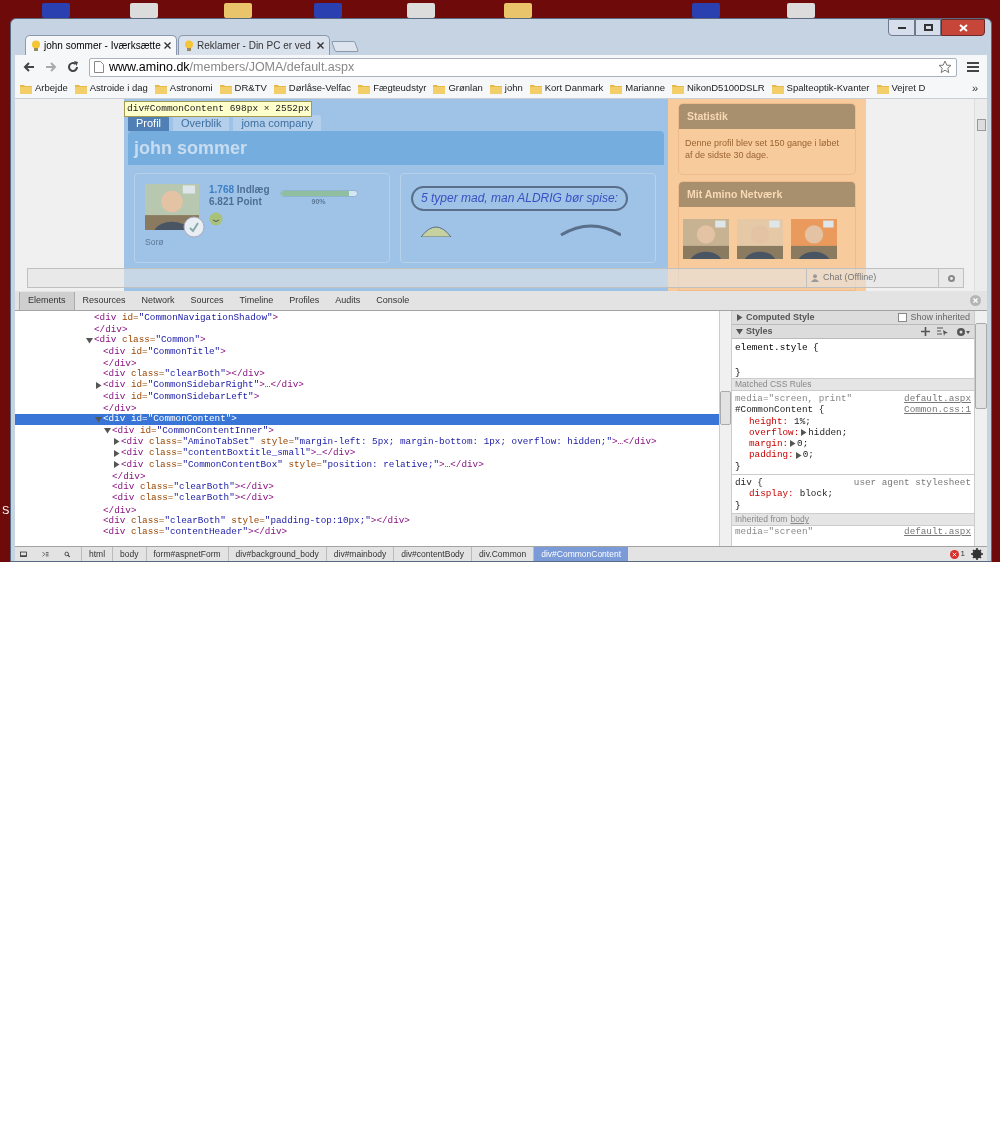  What do you see at coordinates (769, 444) in the screenshot?
I see `css-property: margin:` at bounding box center [769, 444].